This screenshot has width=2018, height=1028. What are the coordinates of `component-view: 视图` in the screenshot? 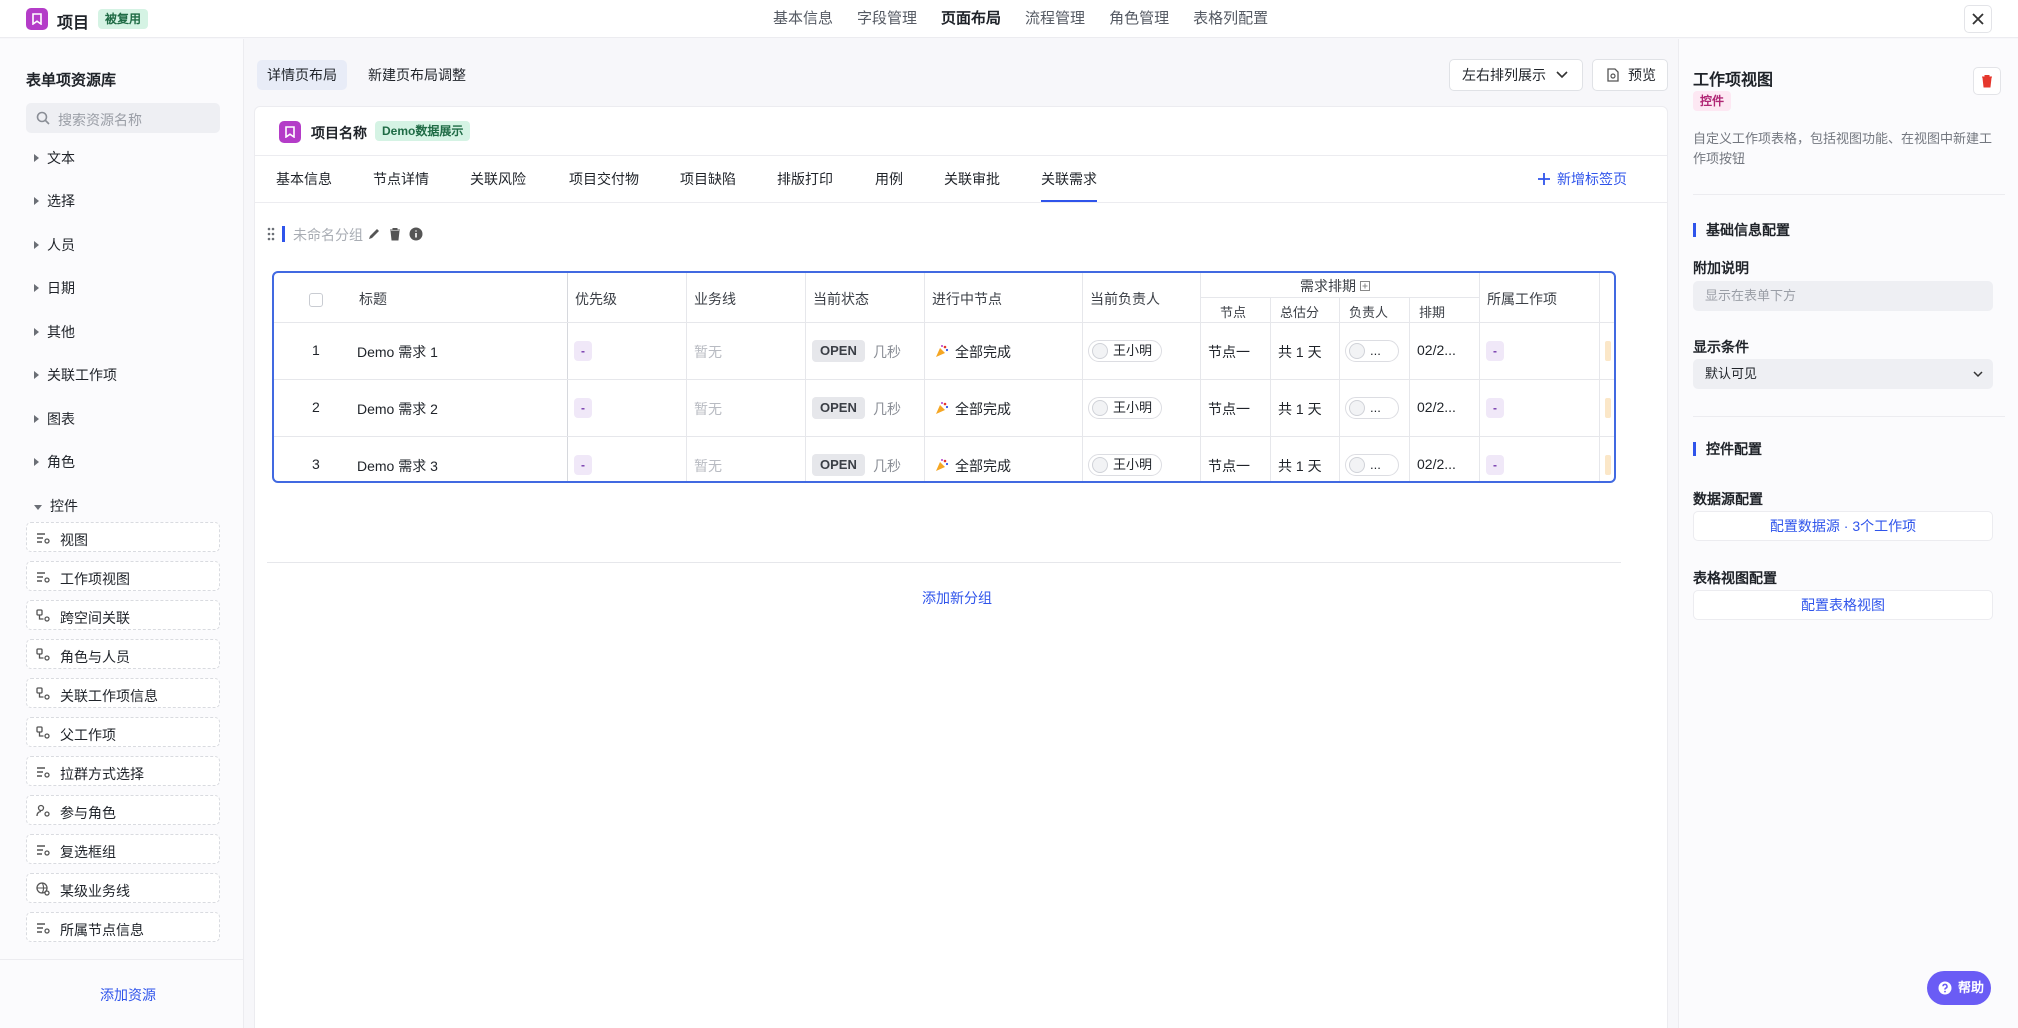 It's located at (123, 537).